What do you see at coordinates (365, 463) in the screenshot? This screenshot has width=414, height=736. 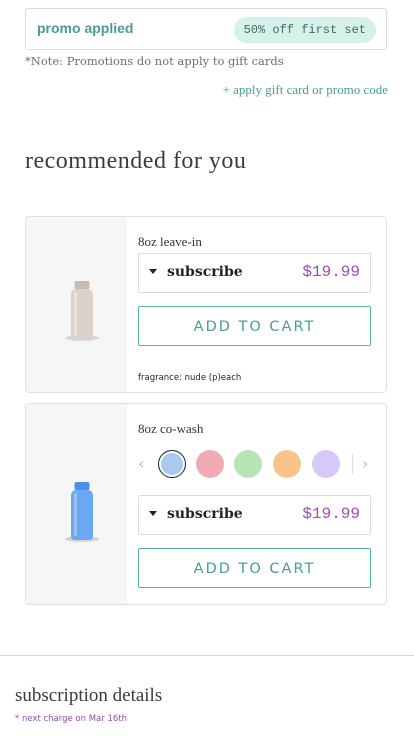 I see `chevron-right-icon: ›` at bounding box center [365, 463].